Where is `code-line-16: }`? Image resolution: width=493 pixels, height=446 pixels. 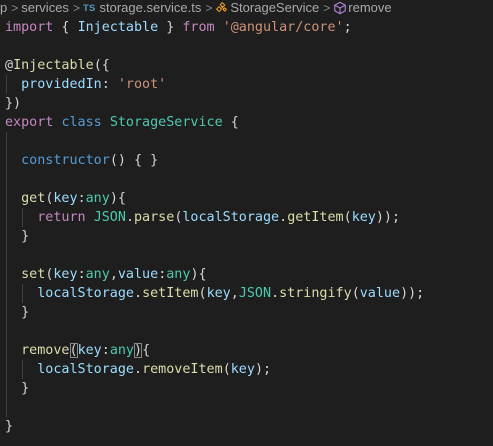 code-line-16: } is located at coordinates (246, 312).